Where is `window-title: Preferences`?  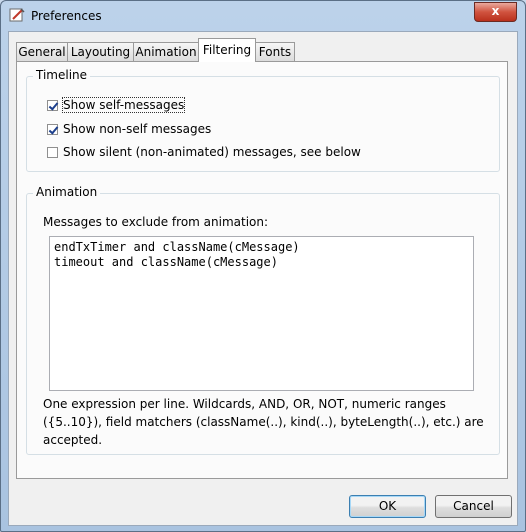 window-title: Preferences is located at coordinates (66, 16).